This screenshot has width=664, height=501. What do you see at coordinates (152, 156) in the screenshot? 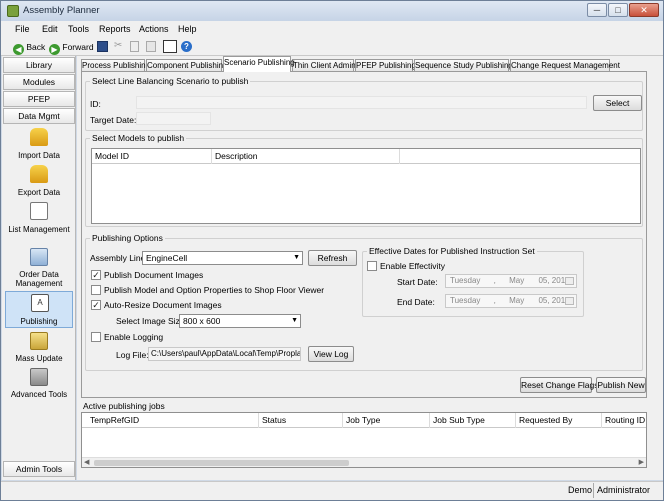
I see `column-model-id: Model ID` at bounding box center [152, 156].